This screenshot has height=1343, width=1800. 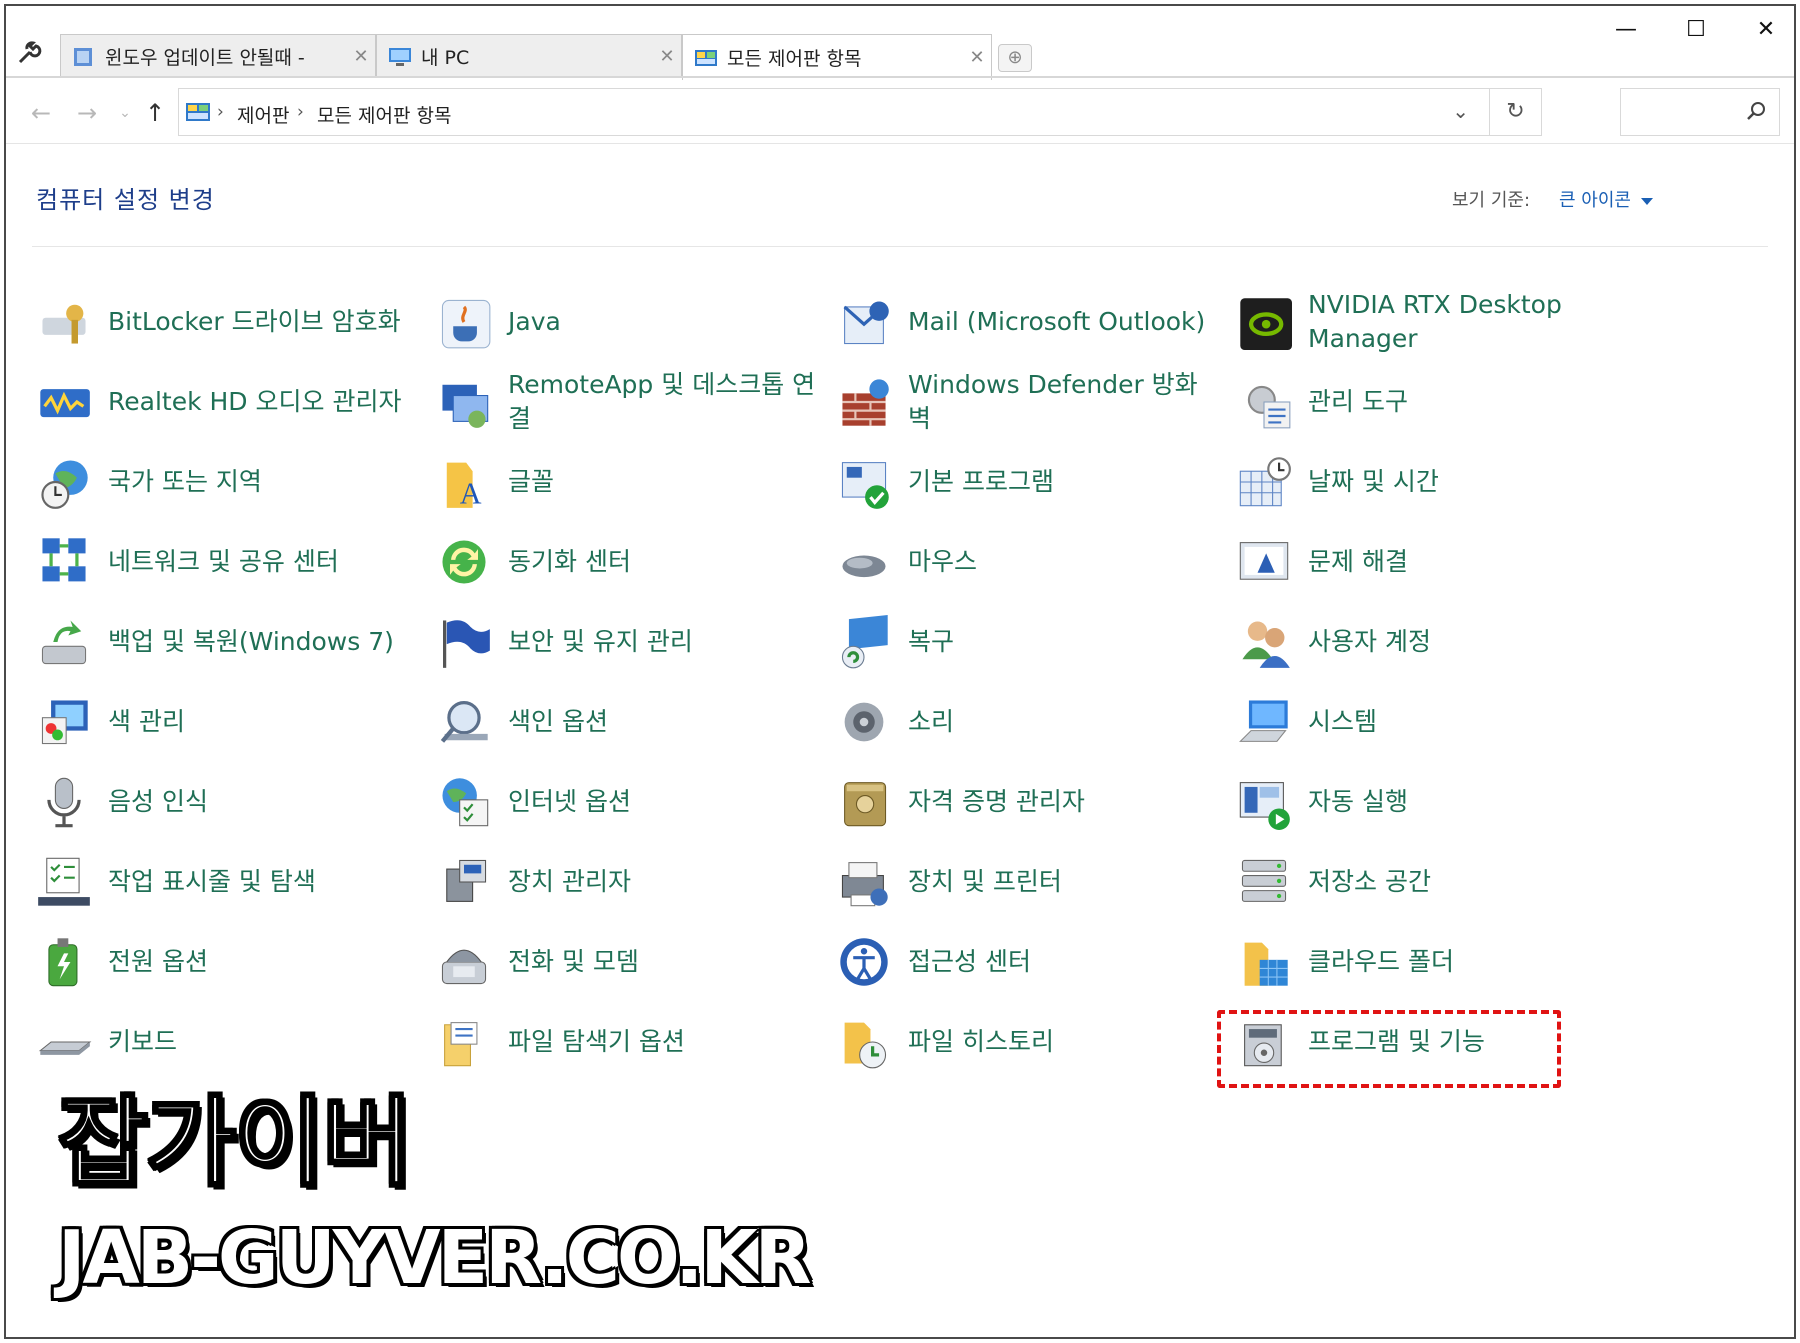 What do you see at coordinates (263, 882) in the screenshot?
I see `control-panel-item-label: 작업 표시줄 및 탐색` at bounding box center [263, 882].